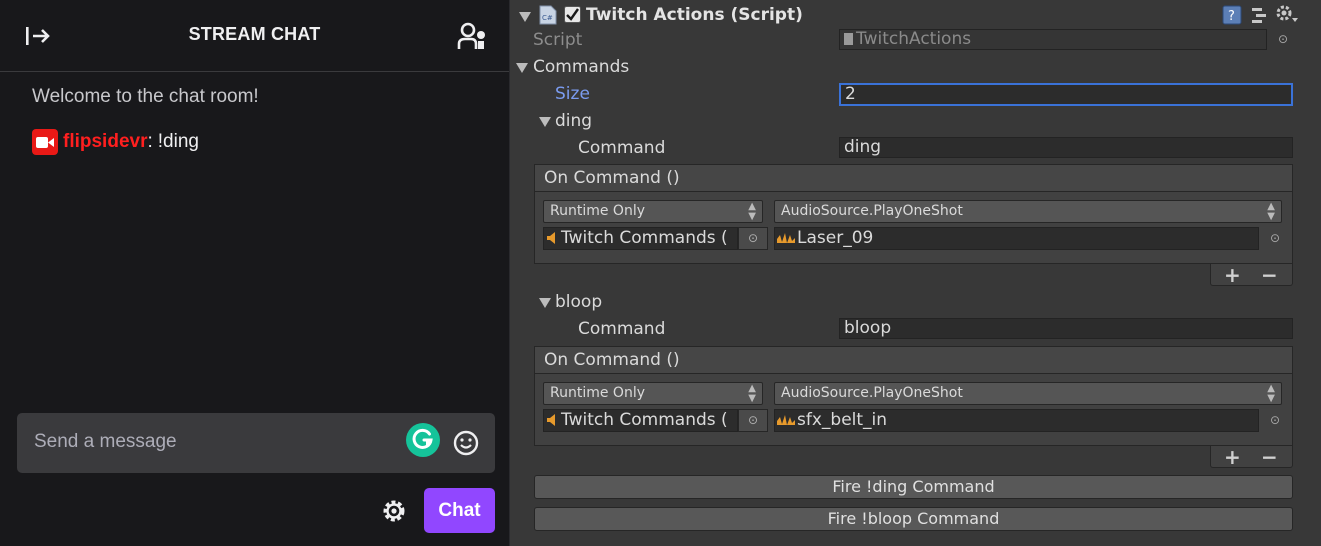 The height and width of the screenshot is (546, 1321). What do you see at coordinates (1066, 94) in the screenshot?
I see `size-input: 2` at bounding box center [1066, 94].